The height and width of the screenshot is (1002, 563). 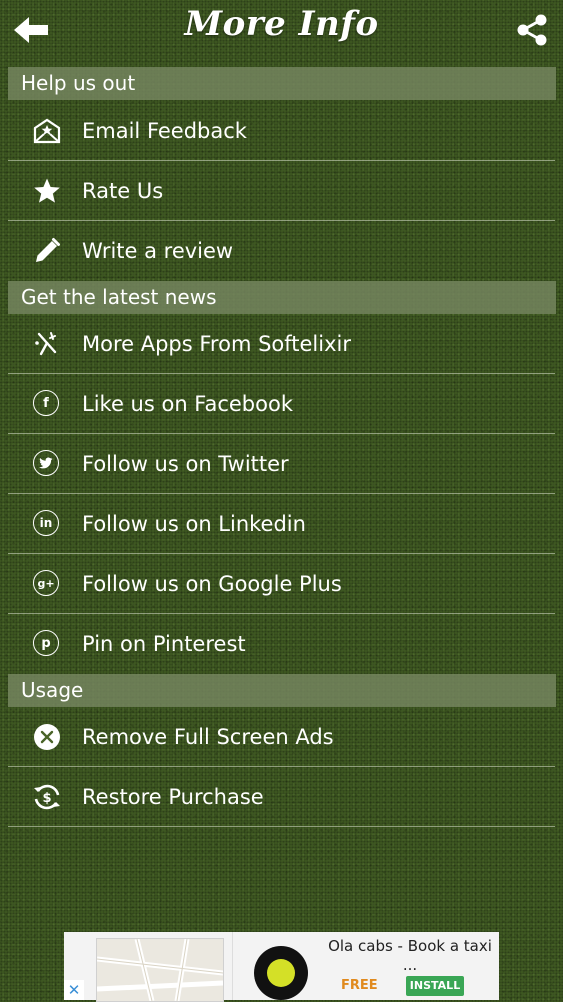 I want to click on facebook-icon: f, so click(x=47, y=404).